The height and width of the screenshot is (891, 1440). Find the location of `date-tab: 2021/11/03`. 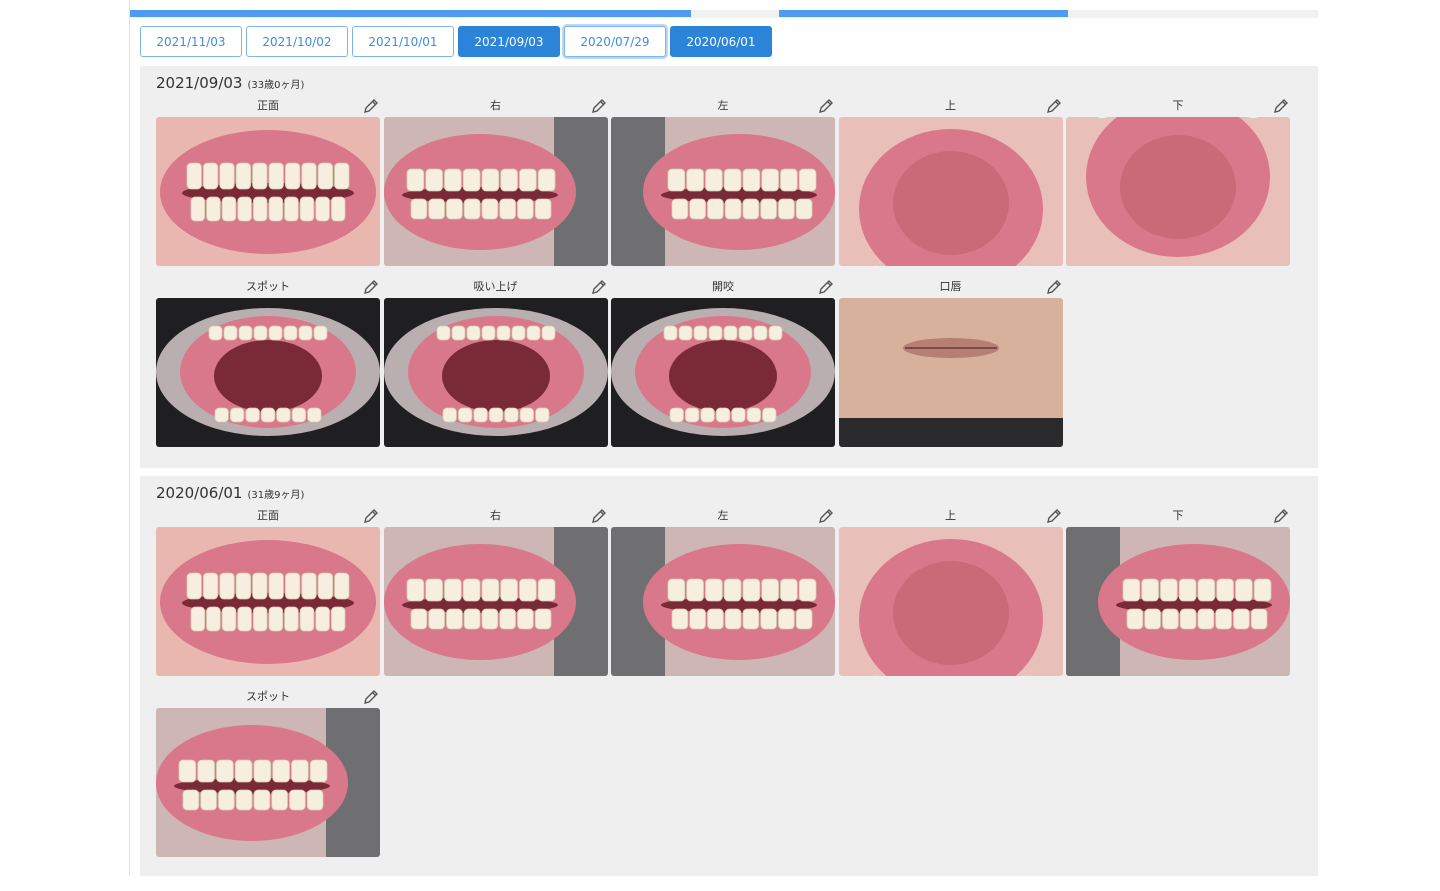

date-tab: 2021/11/03 is located at coordinates (191, 41).